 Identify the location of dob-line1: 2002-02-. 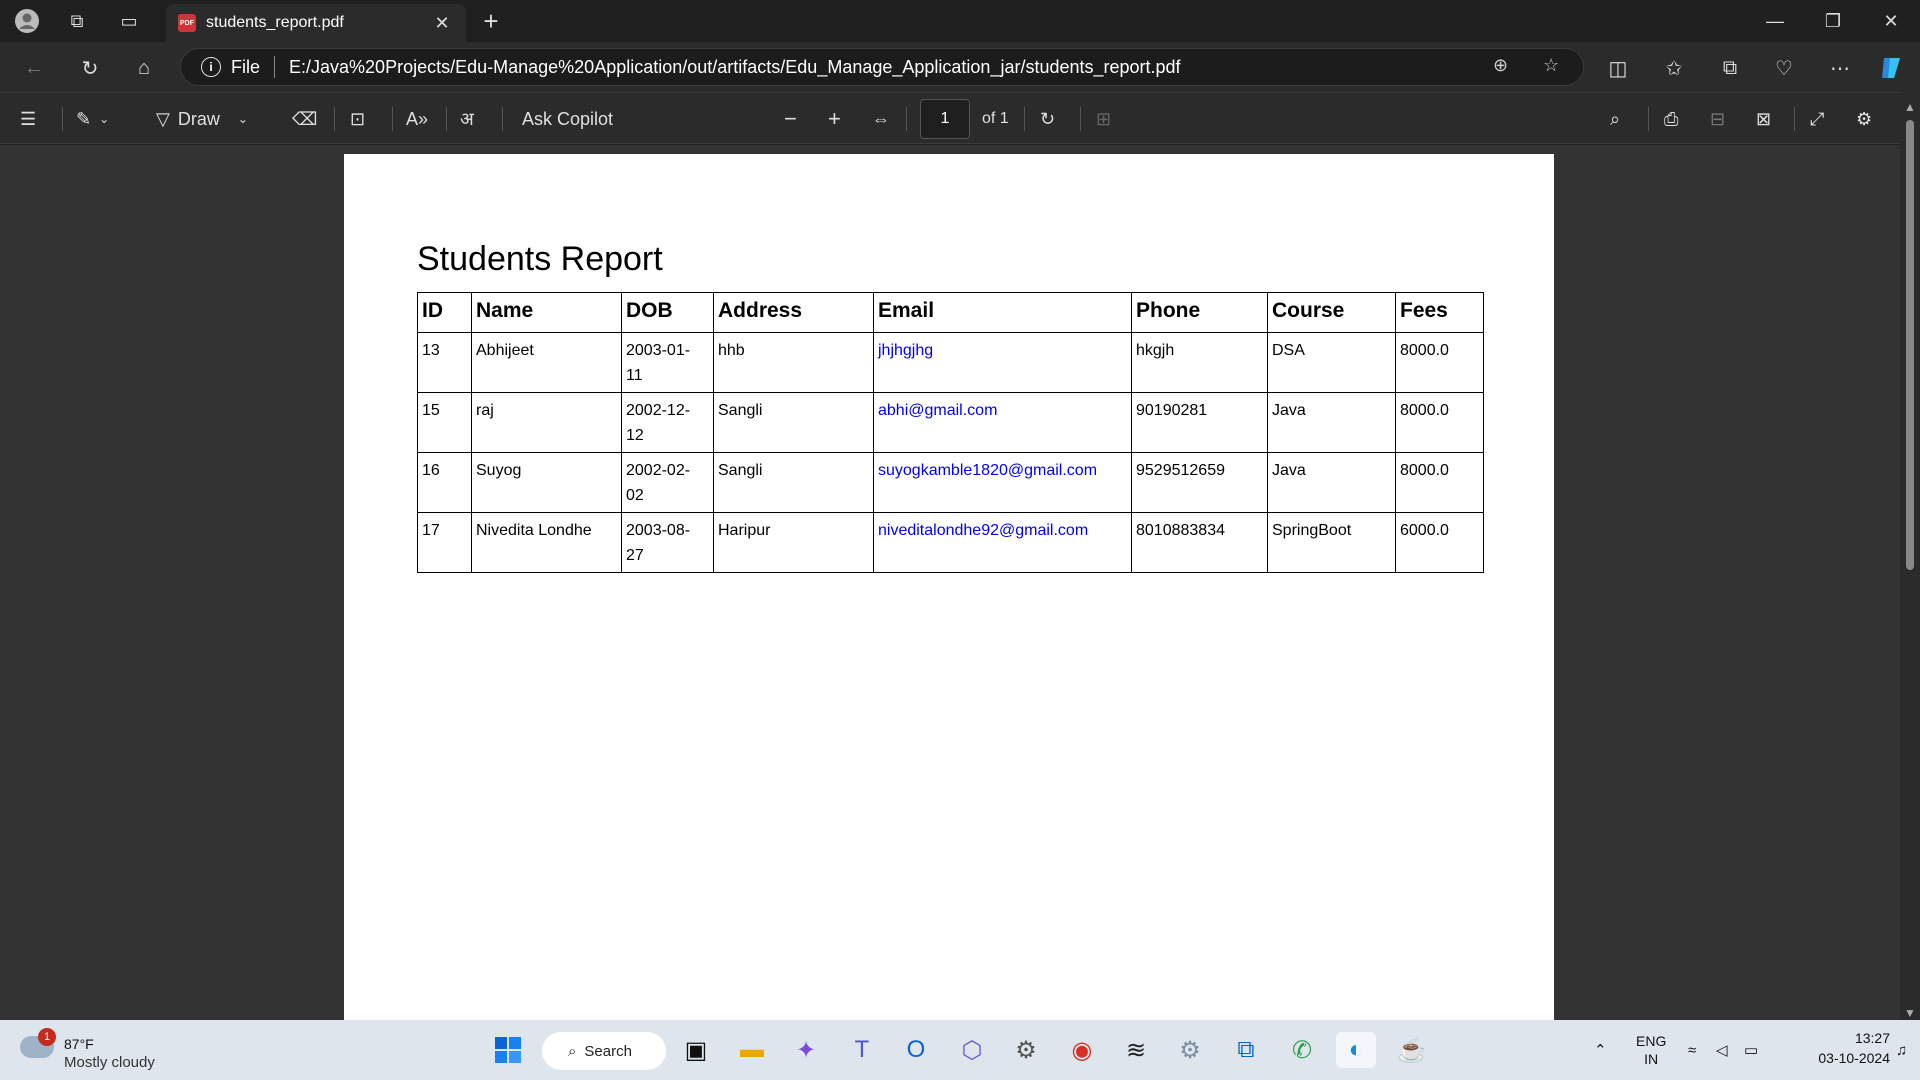
(658, 470).